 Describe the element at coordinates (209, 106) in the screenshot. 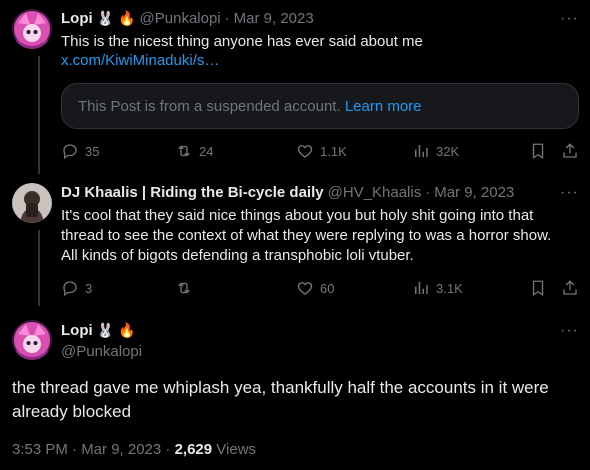

I see `suspended-notice: This Post is from a suspended account.` at that location.